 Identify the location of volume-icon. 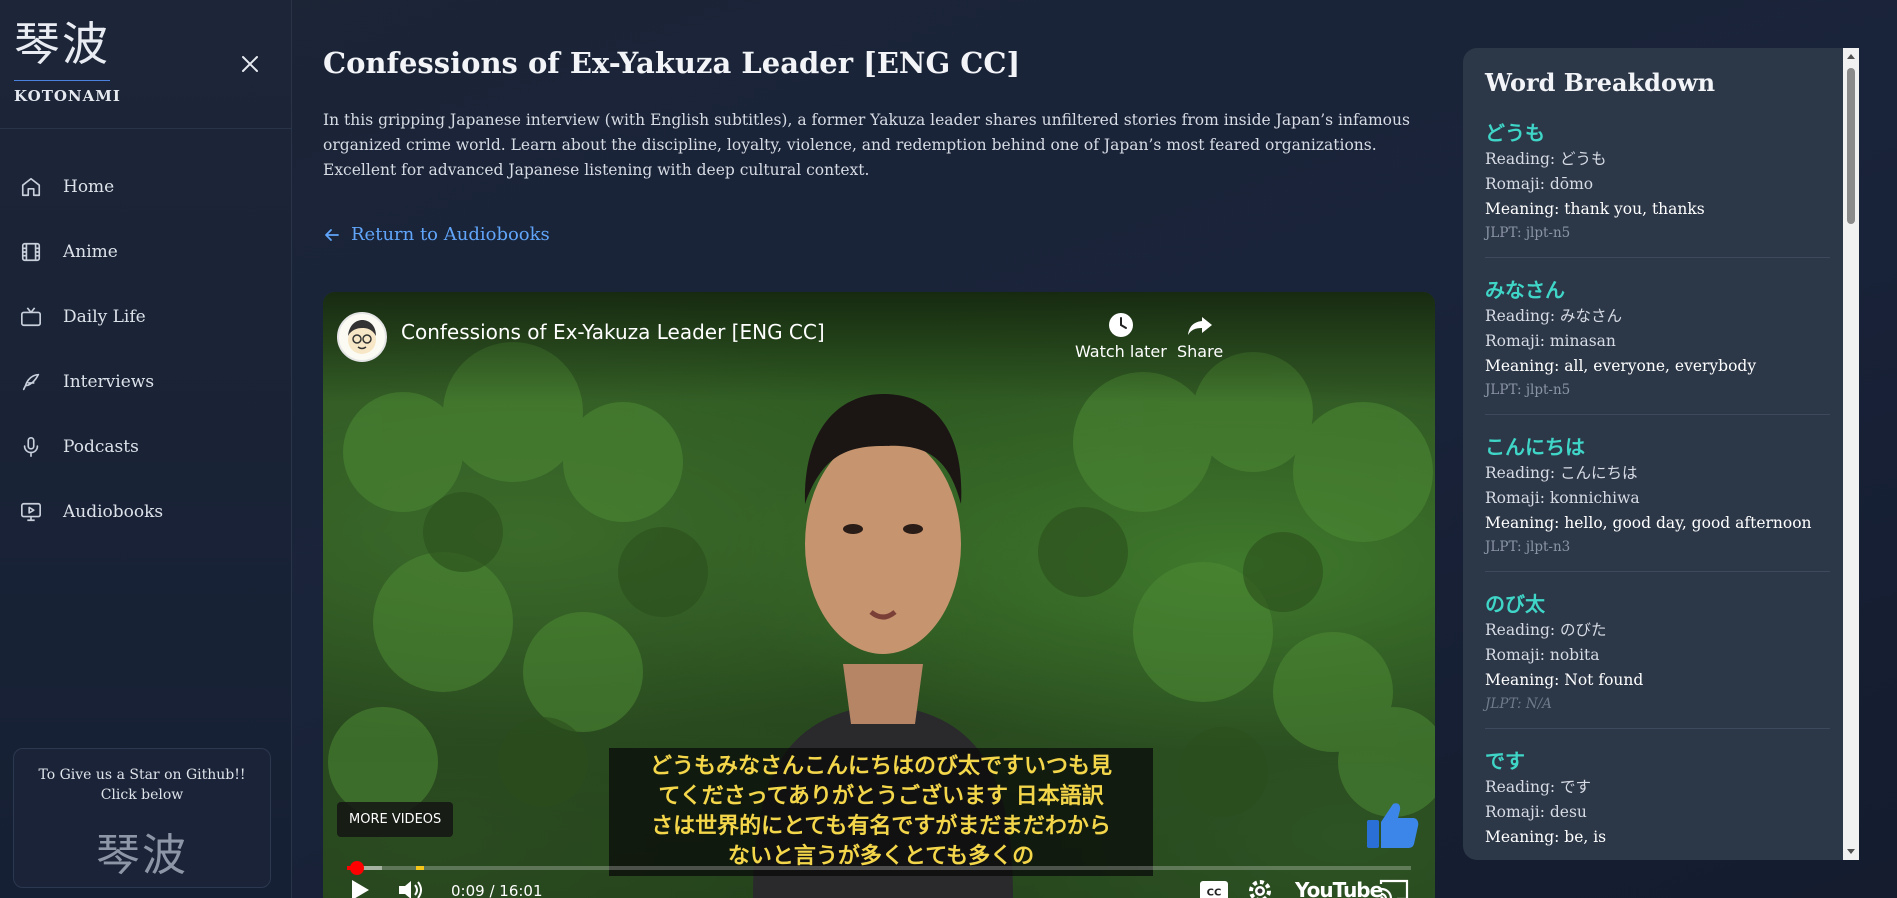
(410, 889).